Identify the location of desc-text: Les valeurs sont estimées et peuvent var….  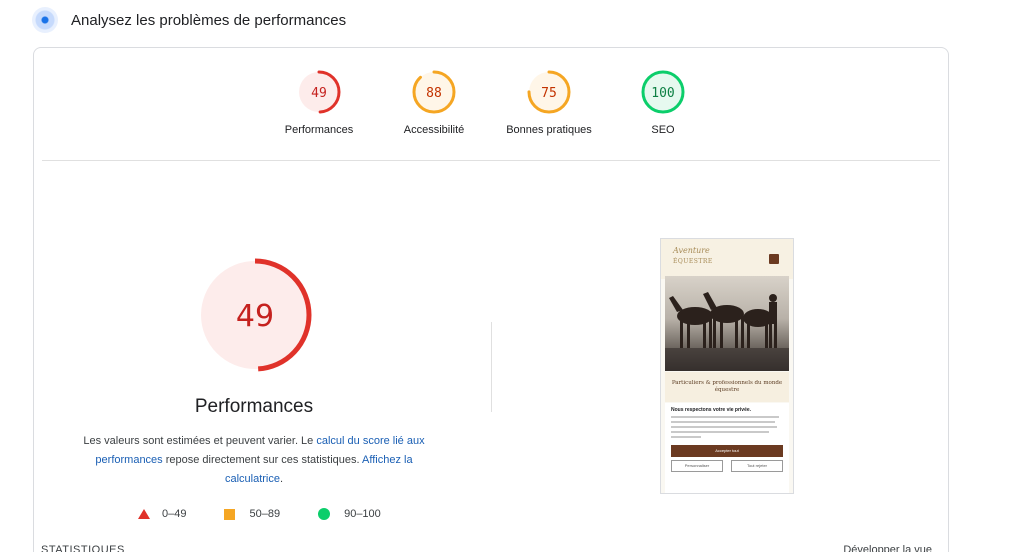
(200, 441).